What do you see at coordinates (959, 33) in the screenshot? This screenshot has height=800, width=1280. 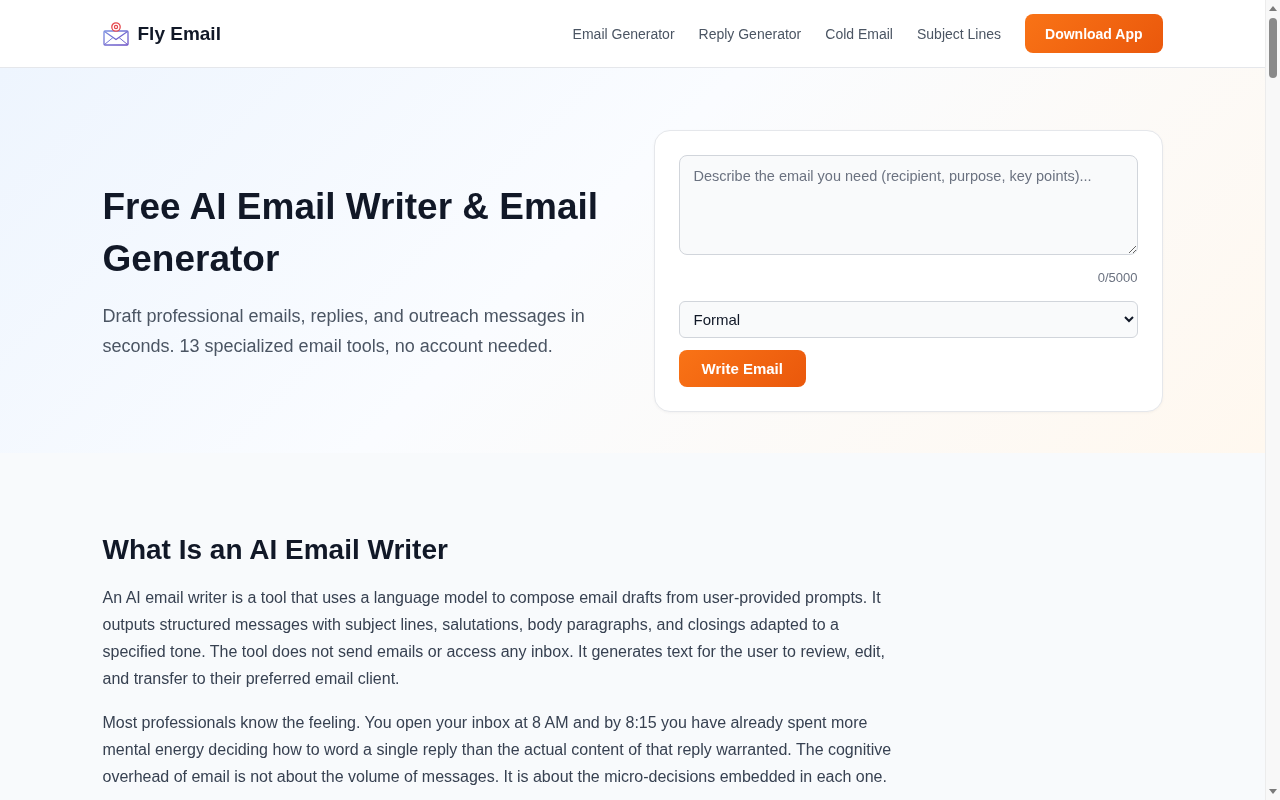 I see `nav-link: Subject Lines` at bounding box center [959, 33].